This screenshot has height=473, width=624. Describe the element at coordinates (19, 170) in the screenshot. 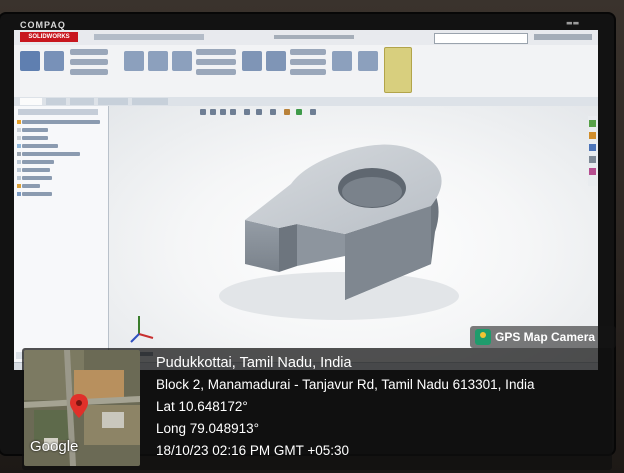

I see `top-plane-icon` at that location.